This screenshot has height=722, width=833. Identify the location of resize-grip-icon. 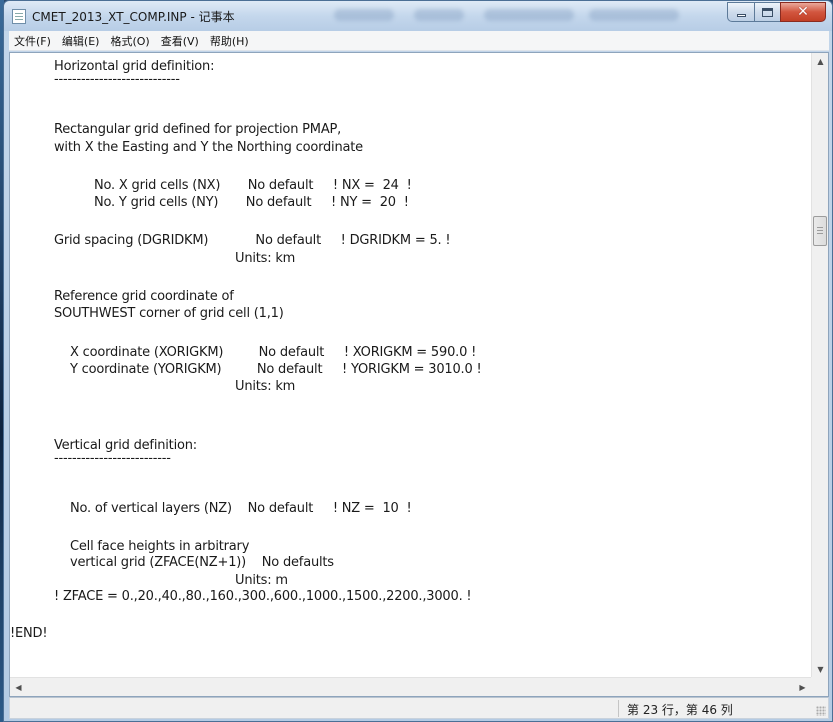
(821, 711).